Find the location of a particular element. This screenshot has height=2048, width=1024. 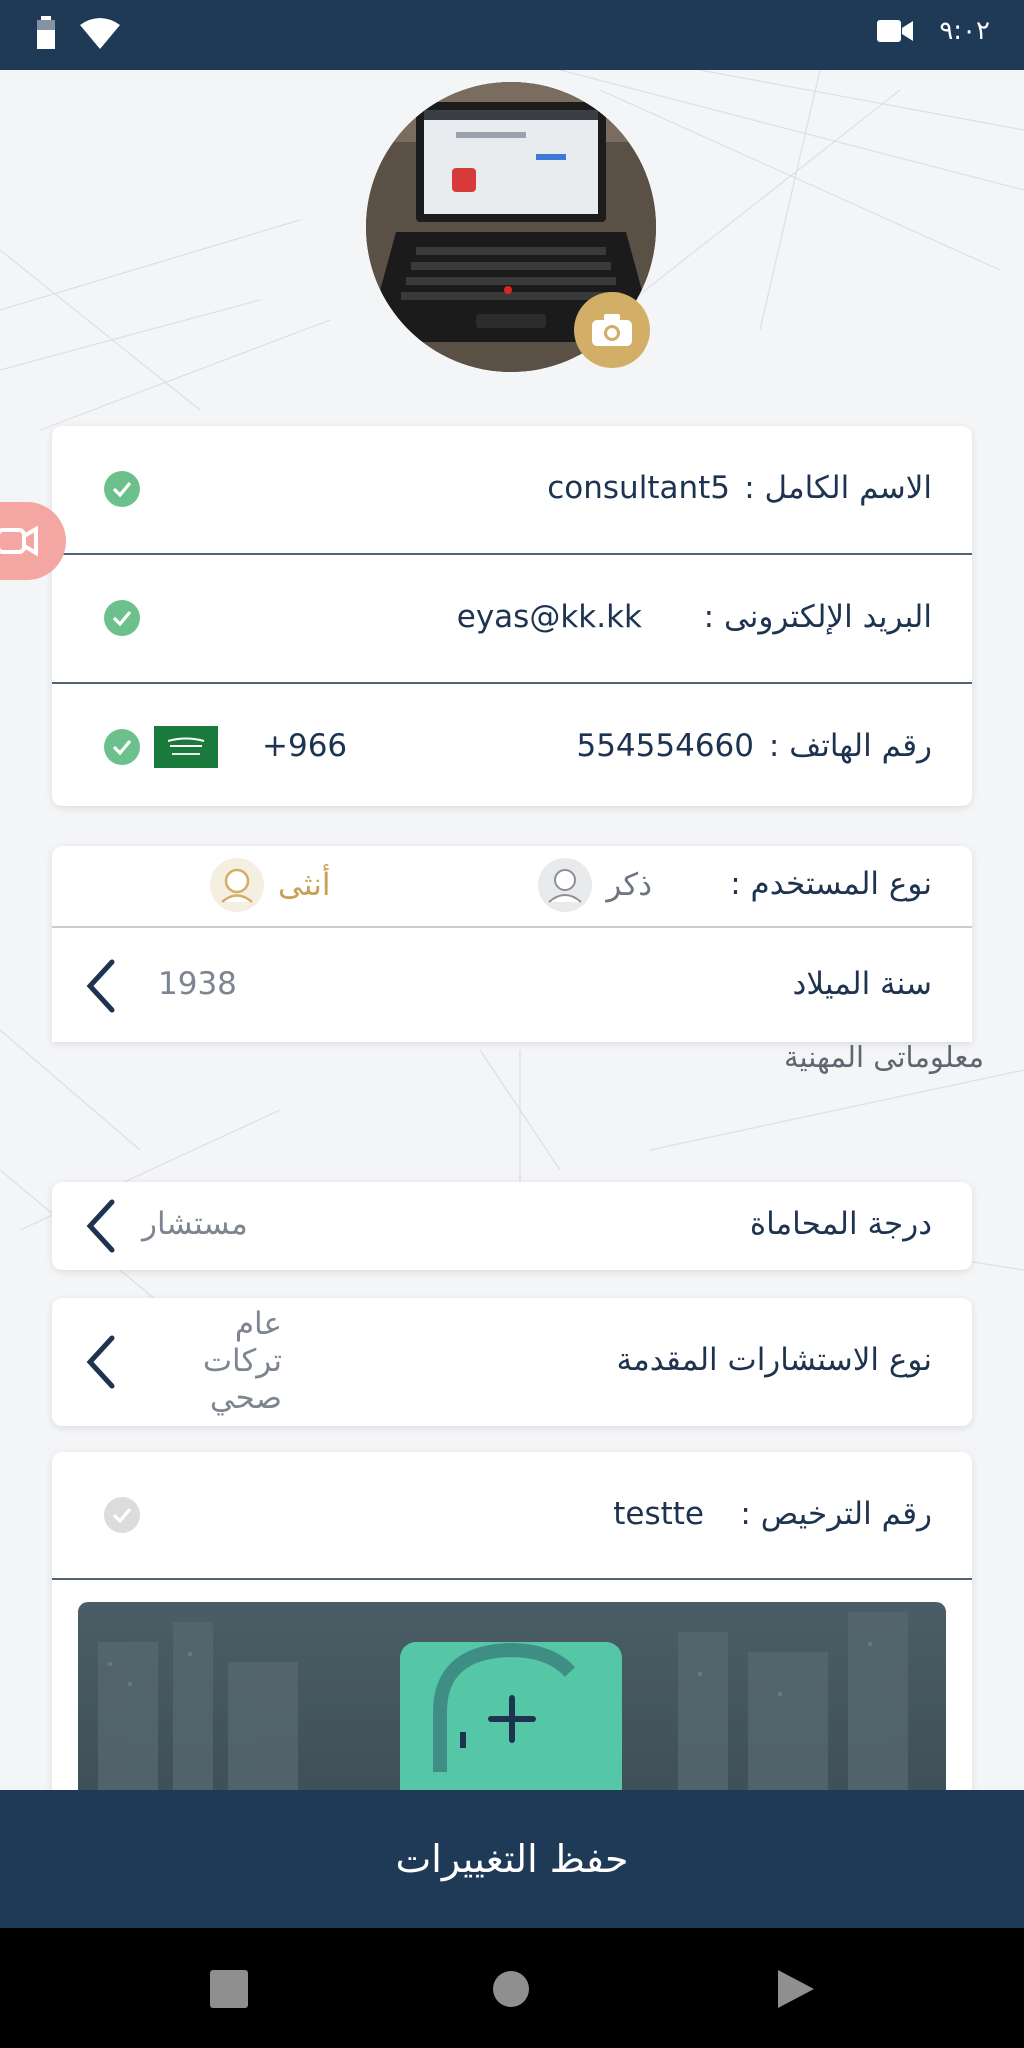

floating-record-button is located at coordinates (33, 541).